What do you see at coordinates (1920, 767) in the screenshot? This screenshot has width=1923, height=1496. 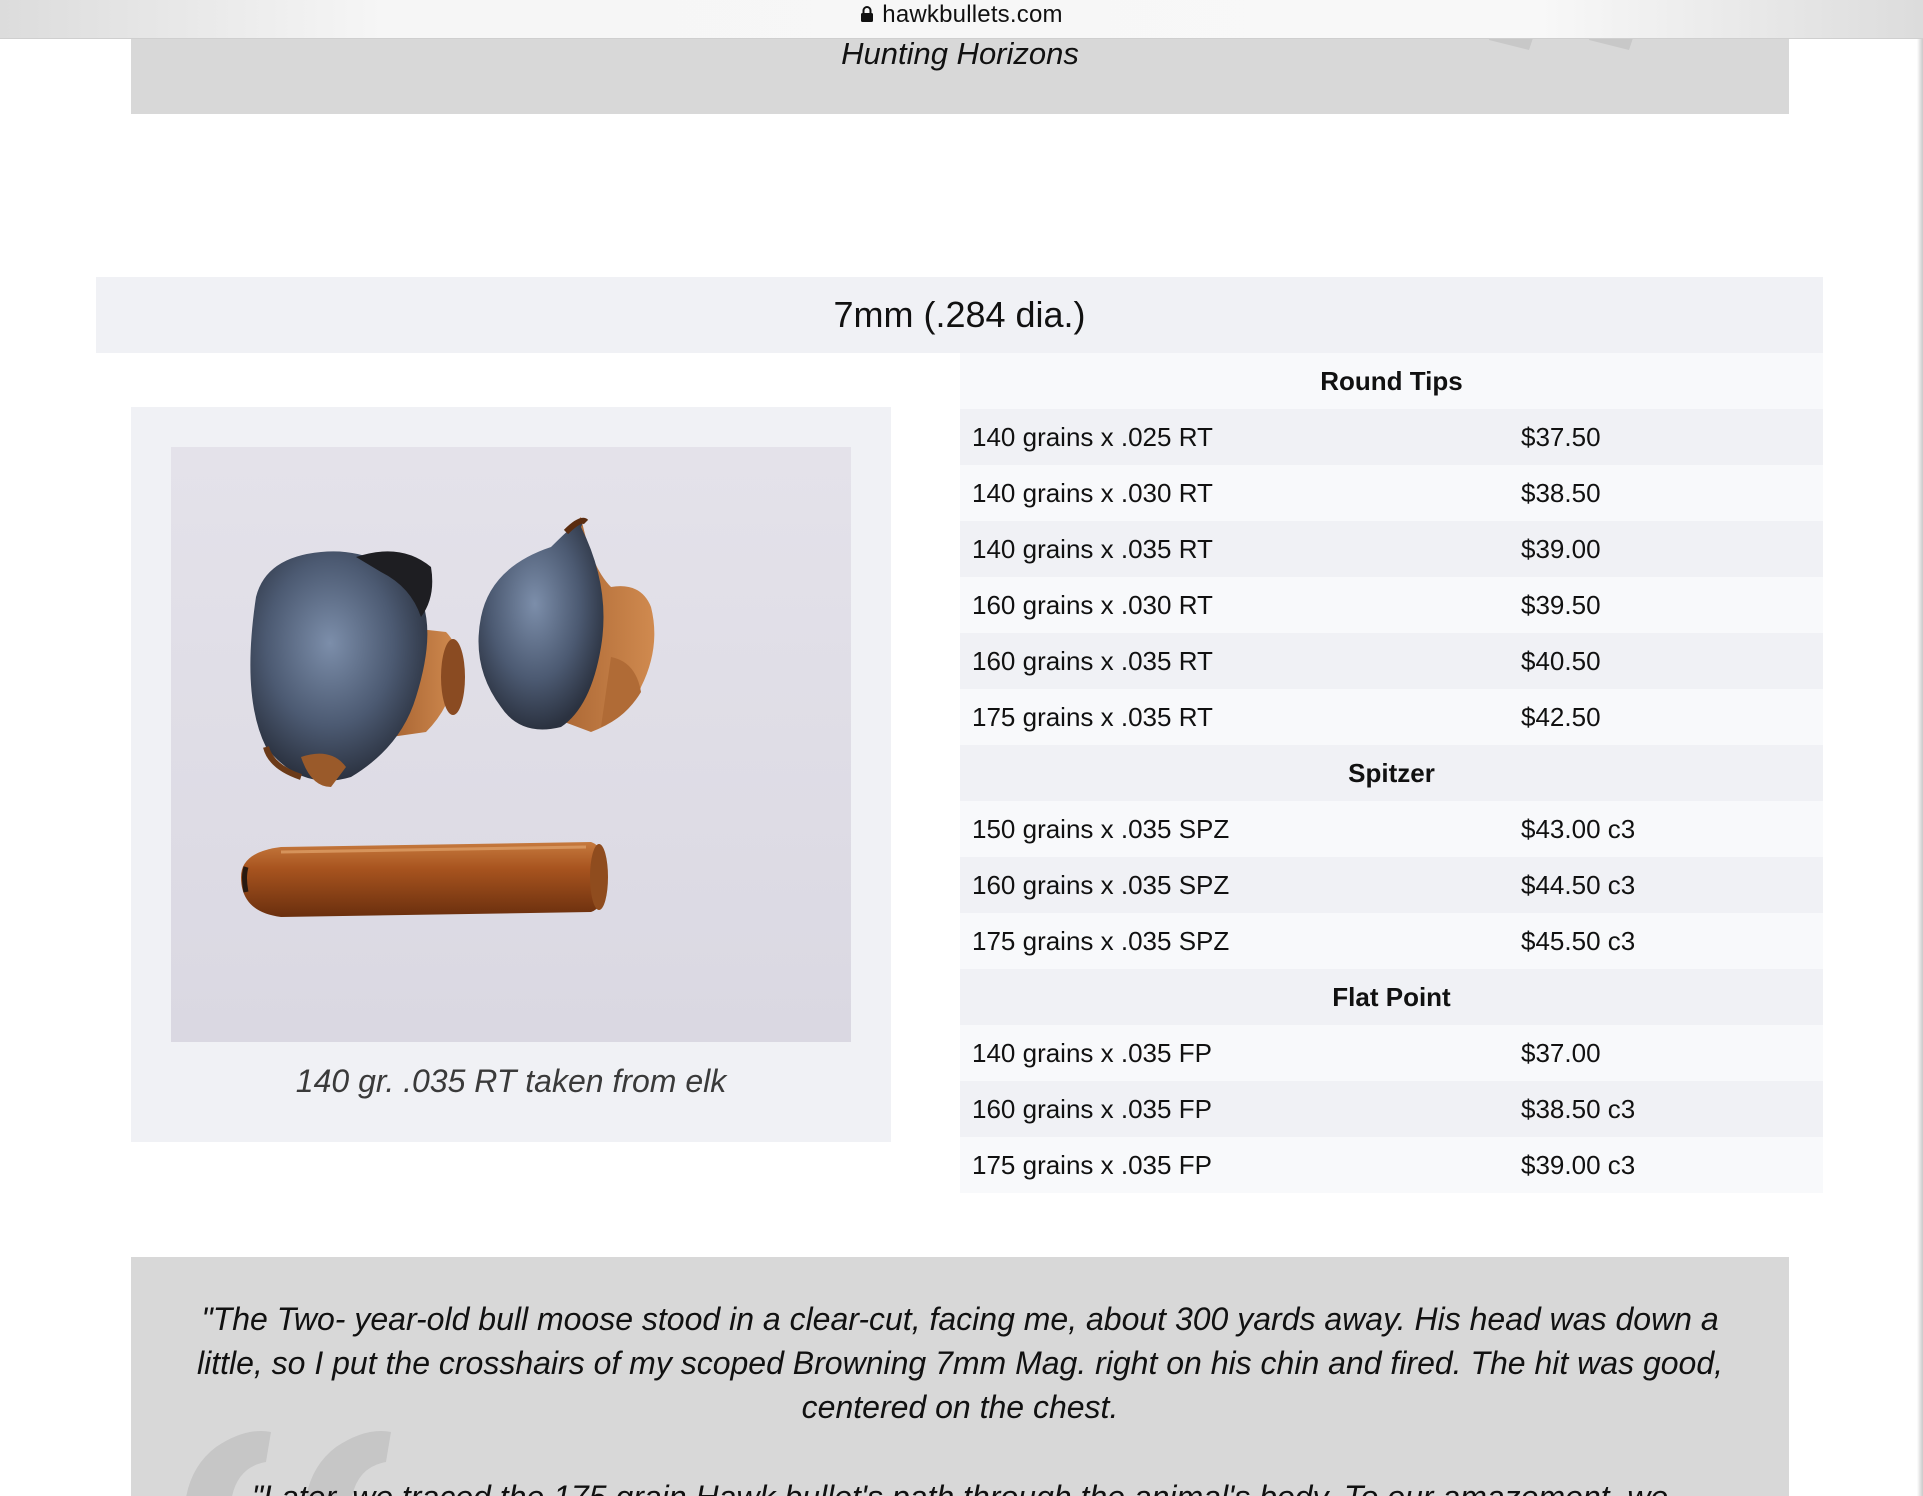 I see `page-edge-shadow` at bounding box center [1920, 767].